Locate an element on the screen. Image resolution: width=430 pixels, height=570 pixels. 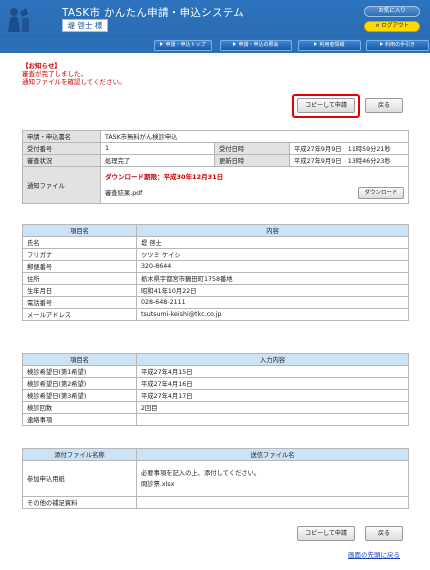
download-button: ダウンロード is located at coordinates (381, 193).